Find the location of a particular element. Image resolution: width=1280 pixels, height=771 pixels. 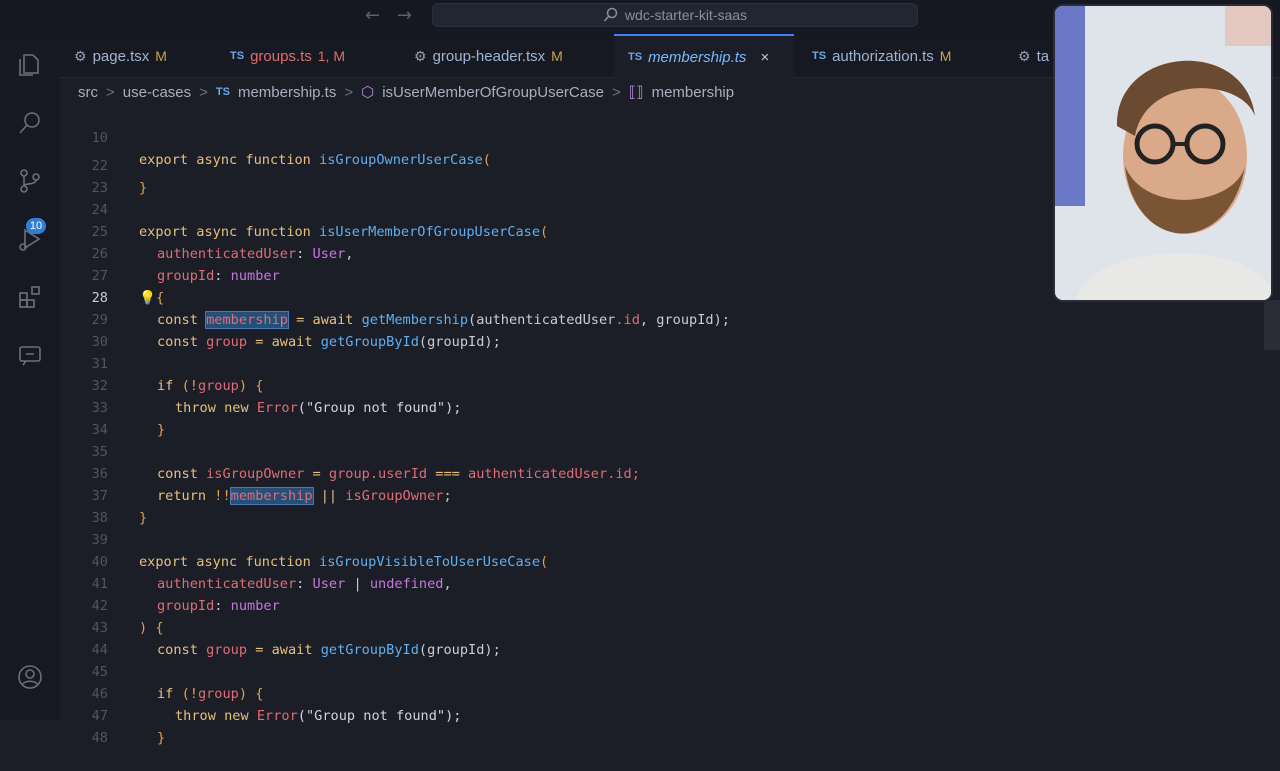

explorer-icon is located at coordinates (30, 65).